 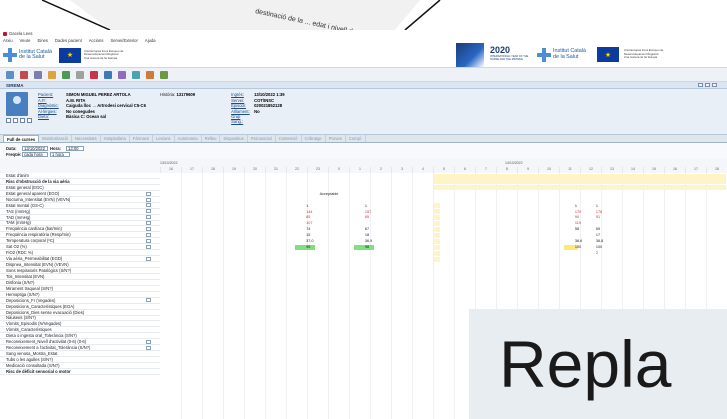 I want to click on tab-farmacs: Fàrmacs, so click(x=142, y=138).